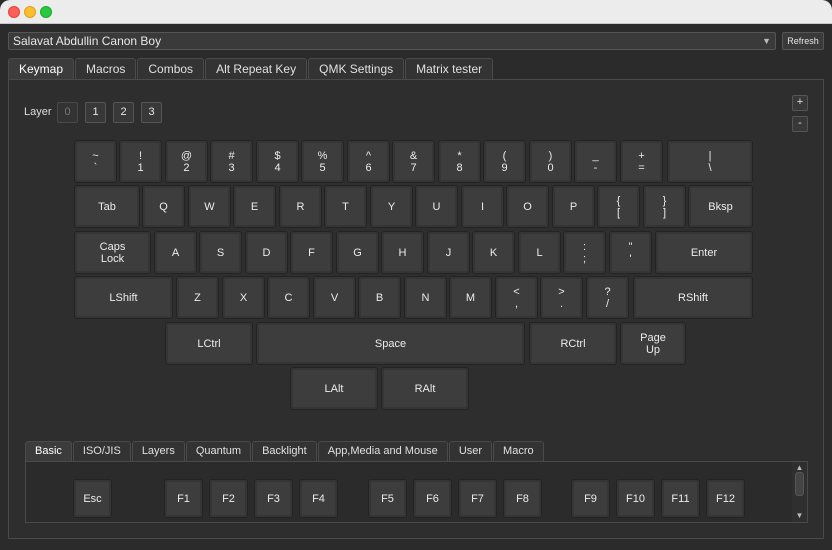 The width and height of the screenshot is (832, 550). Describe the element at coordinates (432, 498) in the screenshot. I see `keycode-f6: F6` at that location.